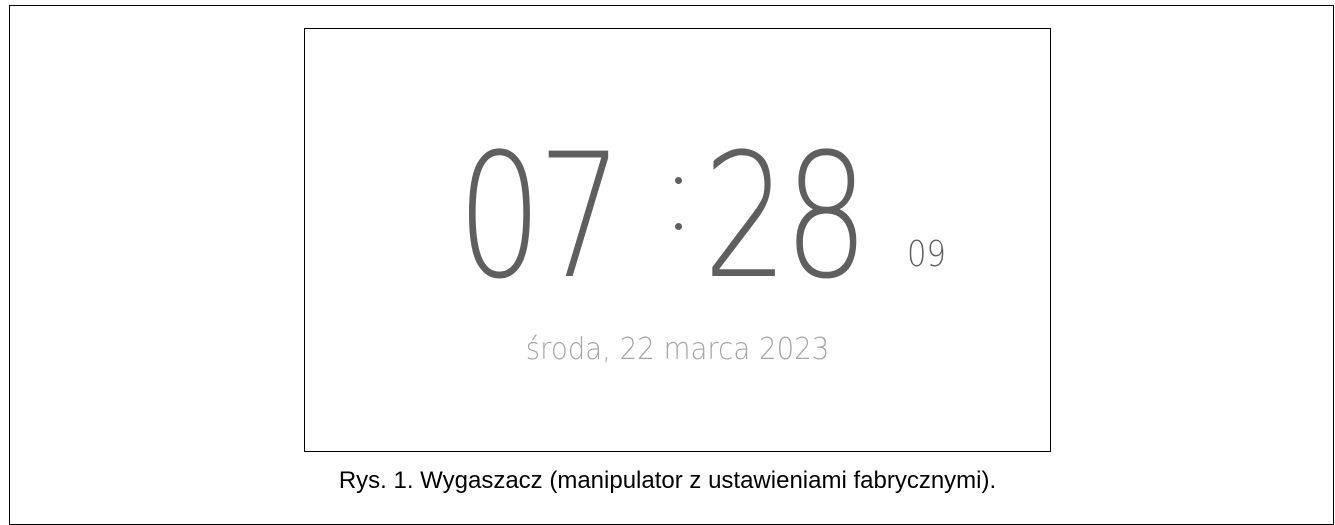 The height and width of the screenshot is (525, 1335). Describe the element at coordinates (679, 211) in the screenshot. I see `clock-colon` at that location.